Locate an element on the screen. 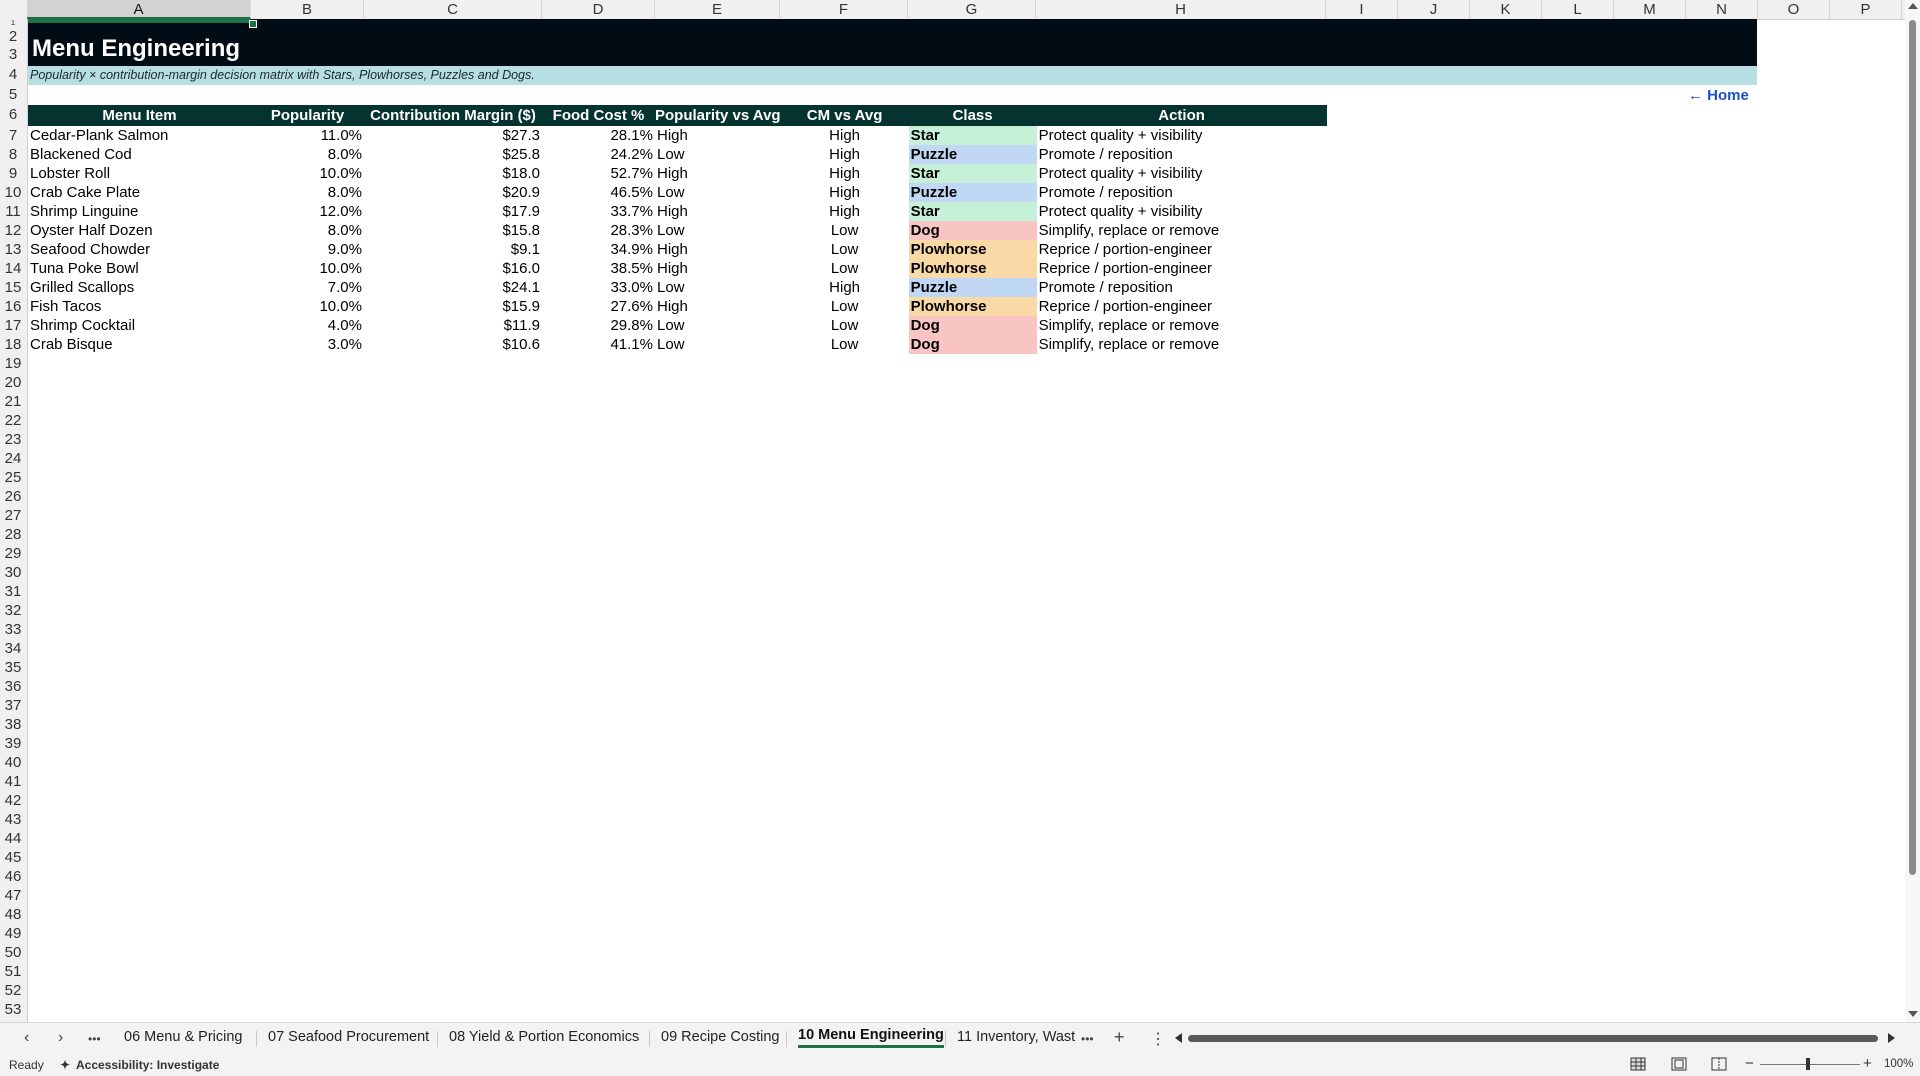 Image resolution: width=1920 pixels, height=1076 pixels. more-tabs-right-button: ••• is located at coordinates (1087, 1039).